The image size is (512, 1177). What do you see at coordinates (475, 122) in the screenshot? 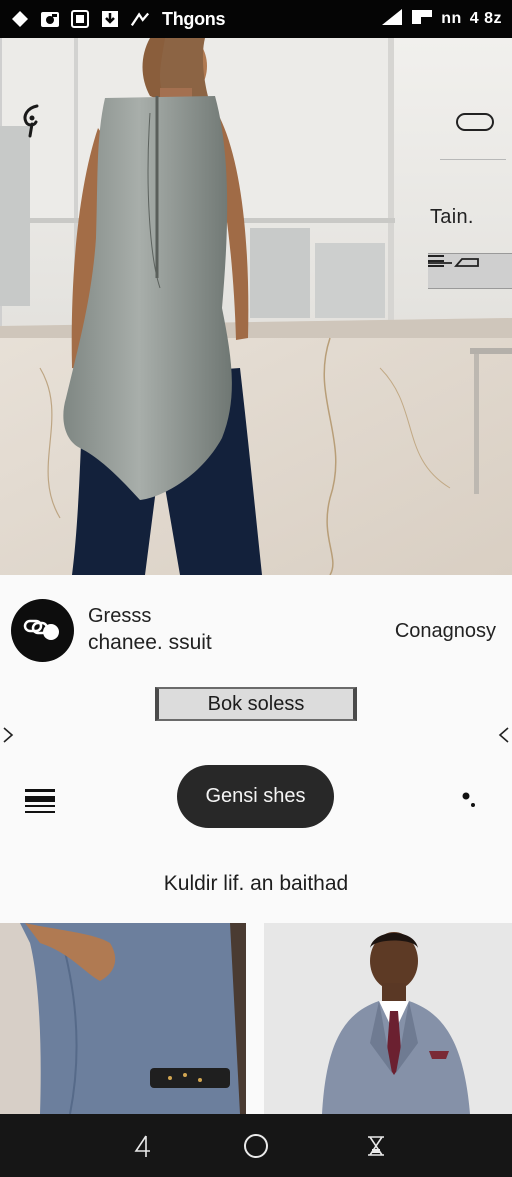
I see `pill-icon` at bounding box center [475, 122].